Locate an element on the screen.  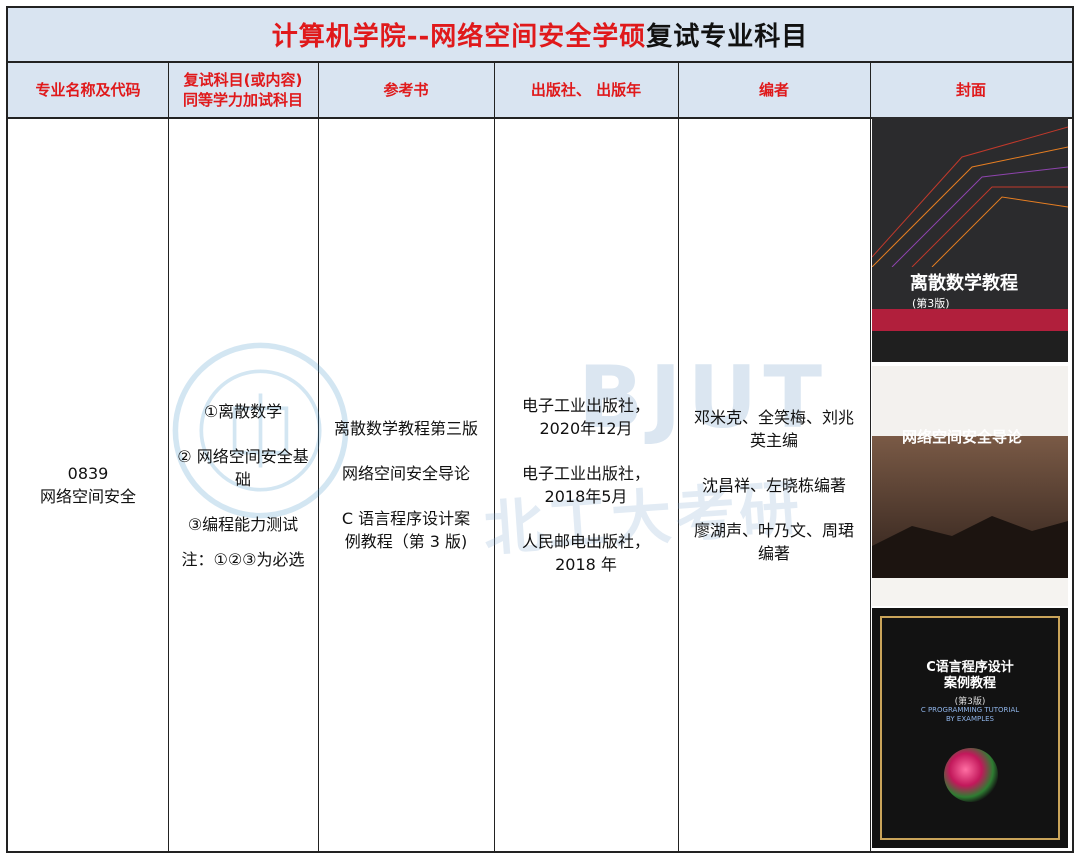
publisher-3-line1: 人民邮电出版社， is located at coordinates (585, 541).